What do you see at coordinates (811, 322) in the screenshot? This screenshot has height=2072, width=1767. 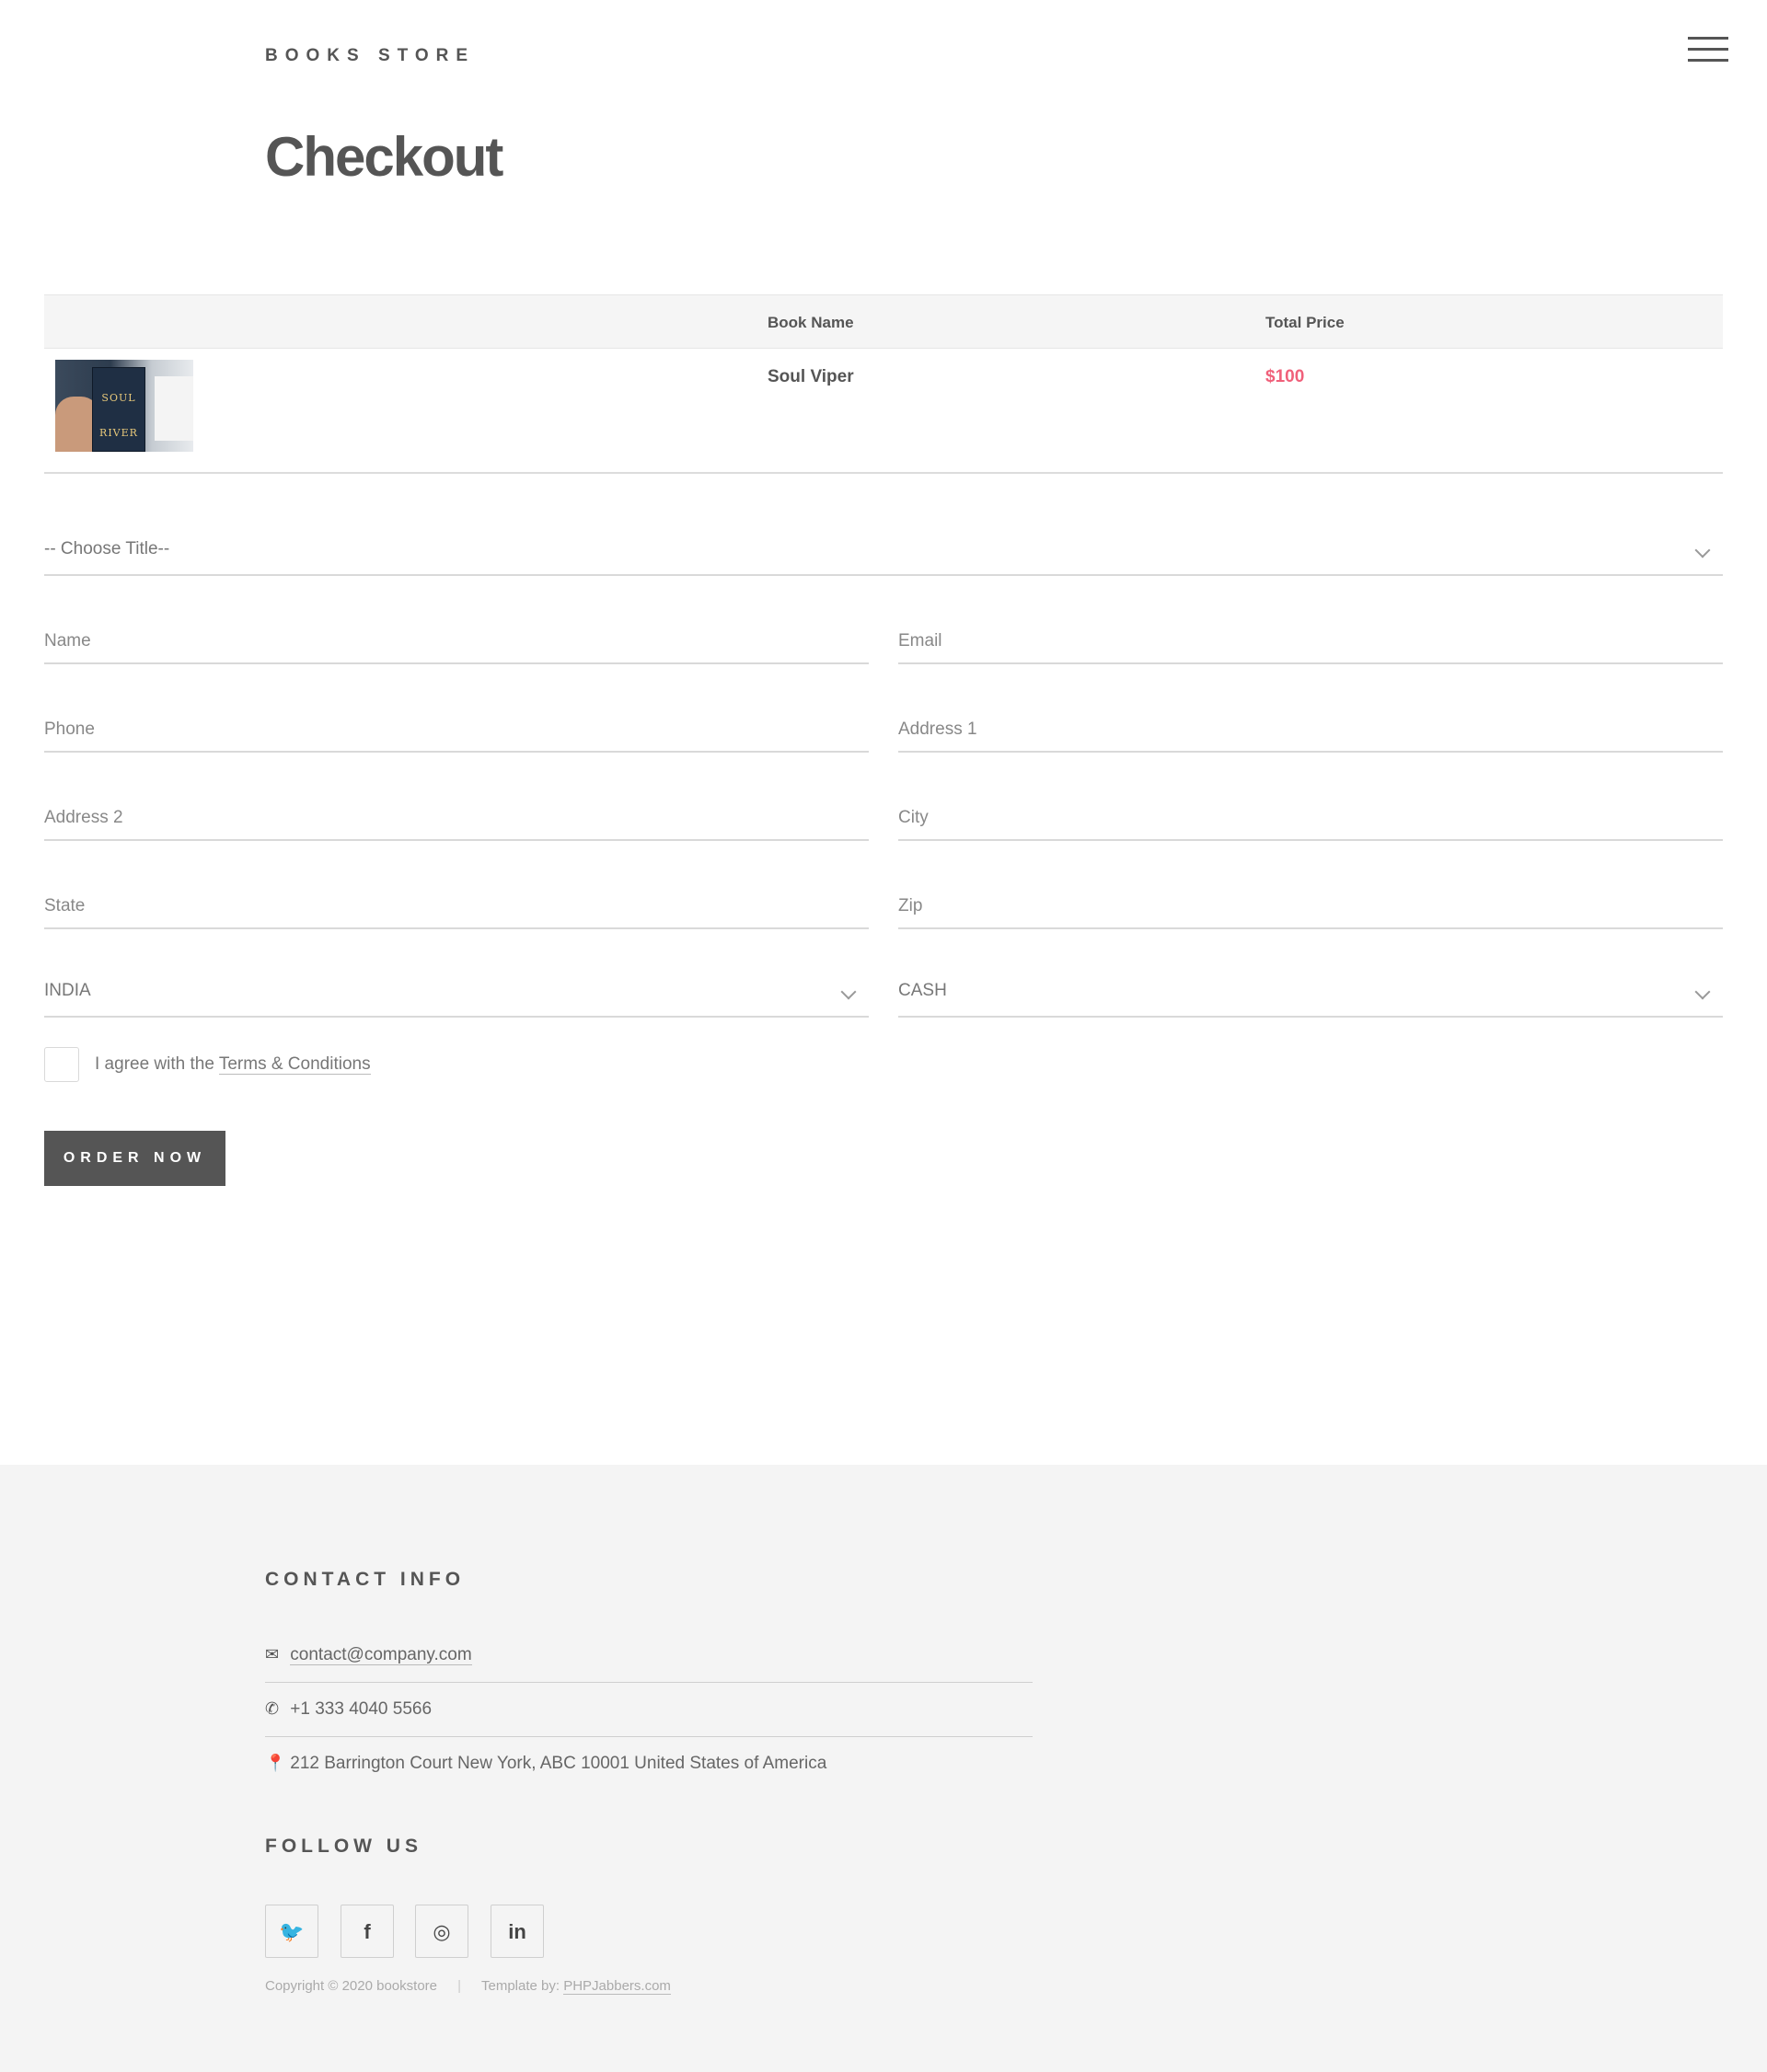 I see `column-header-book-name: Book Name` at bounding box center [811, 322].